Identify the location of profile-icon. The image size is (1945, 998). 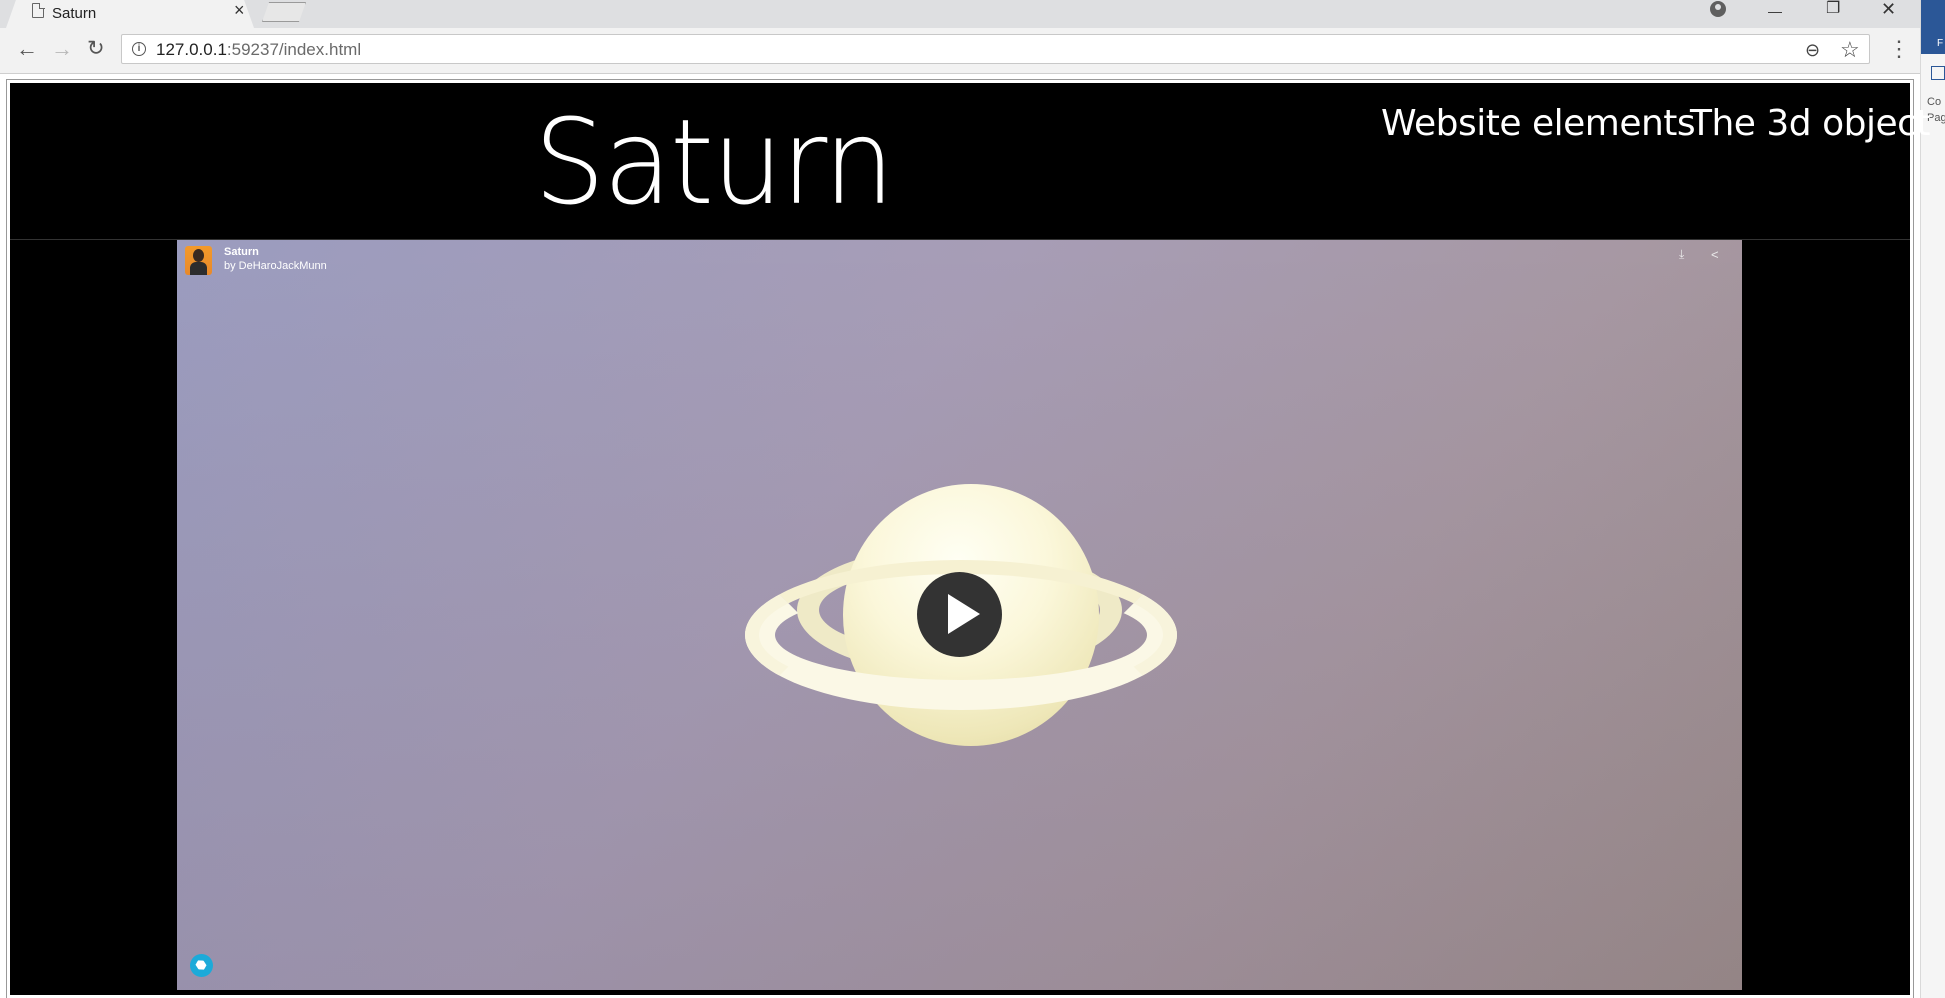
(1718, 9).